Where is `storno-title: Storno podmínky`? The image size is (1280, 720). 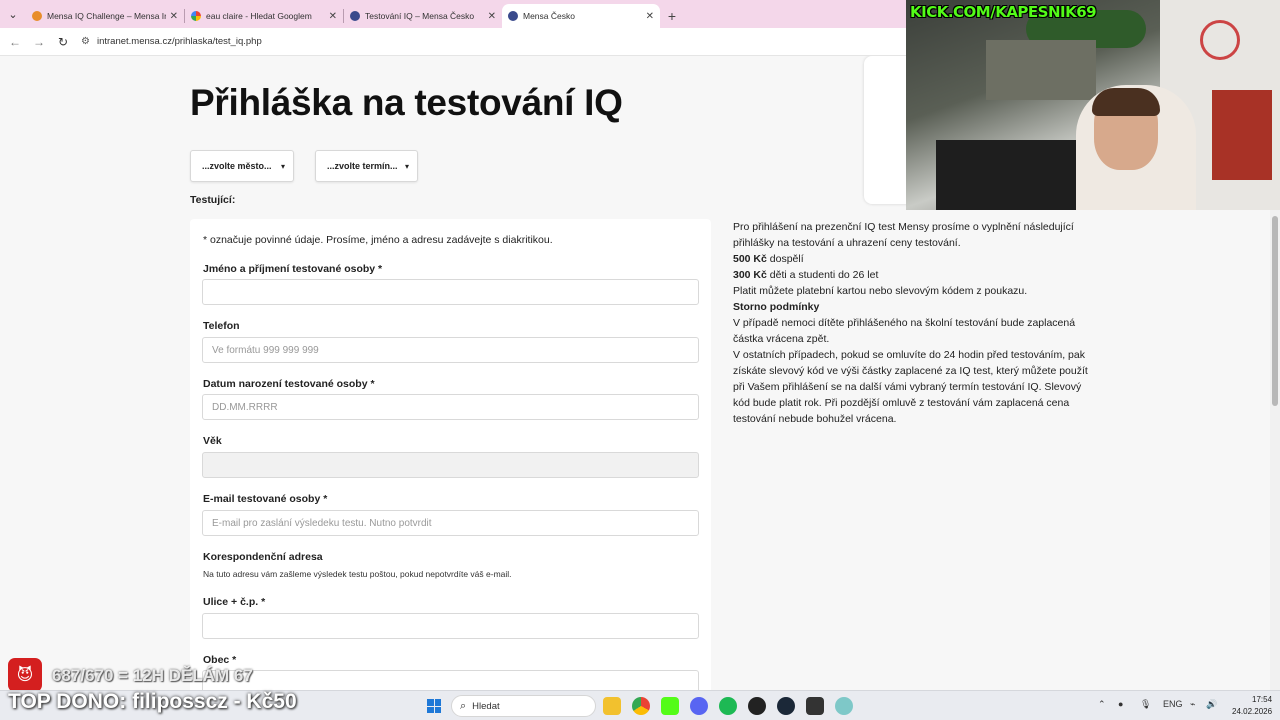 storno-title: Storno podmínky is located at coordinates (776, 307).